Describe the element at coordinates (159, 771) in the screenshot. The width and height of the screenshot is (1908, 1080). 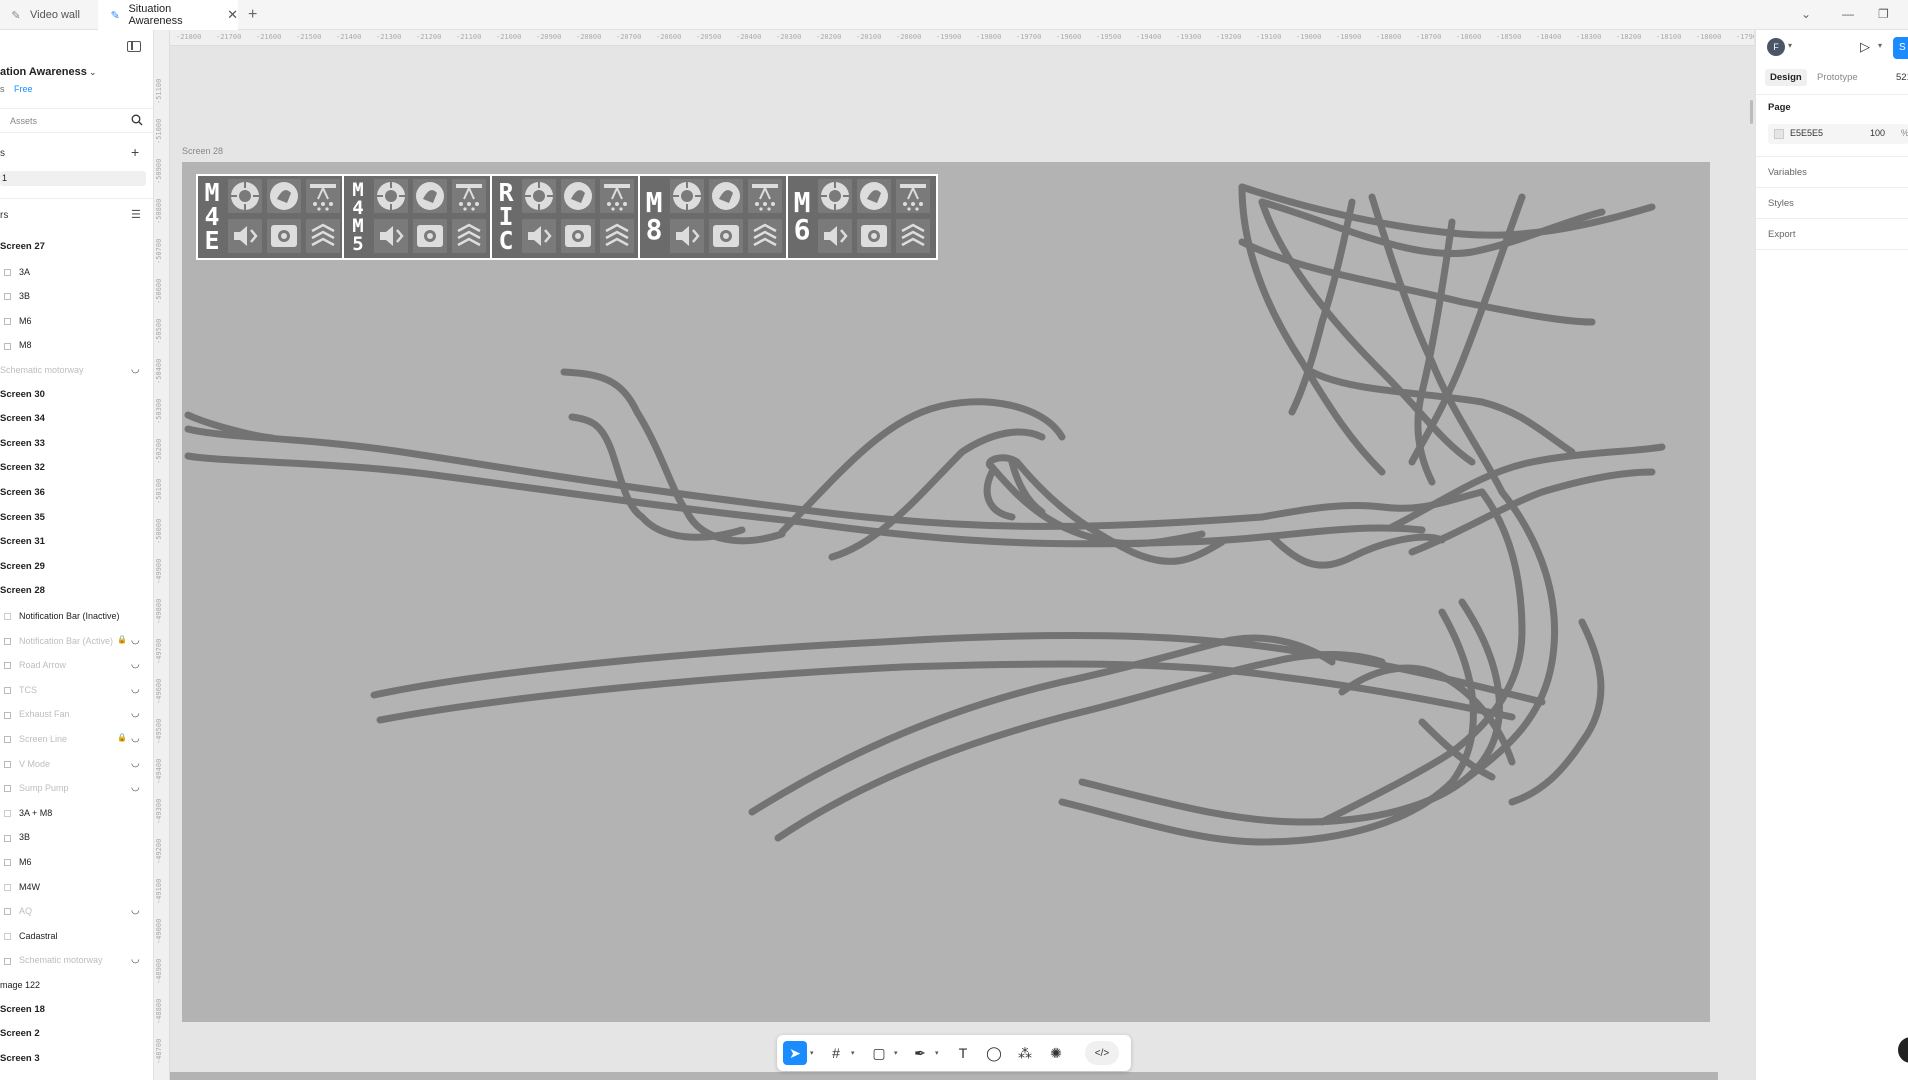
I see `ruler-tick: -49400` at that location.